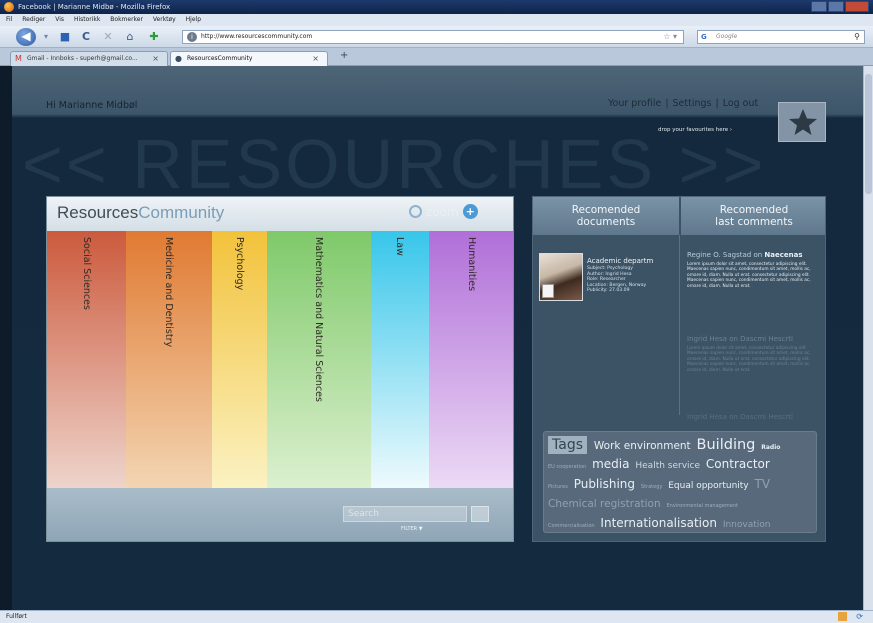 This screenshot has height=623, width=873. What do you see at coordinates (781, 37) in the screenshot?
I see `search-box: G Google ⚲` at bounding box center [781, 37].